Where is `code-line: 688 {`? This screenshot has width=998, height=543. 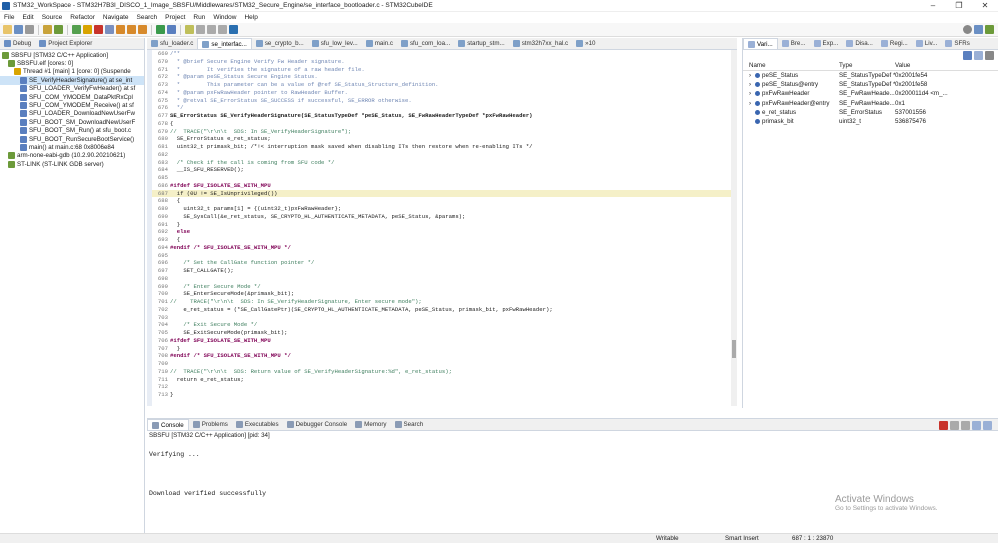 code-line: 688 { is located at coordinates (442, 201).